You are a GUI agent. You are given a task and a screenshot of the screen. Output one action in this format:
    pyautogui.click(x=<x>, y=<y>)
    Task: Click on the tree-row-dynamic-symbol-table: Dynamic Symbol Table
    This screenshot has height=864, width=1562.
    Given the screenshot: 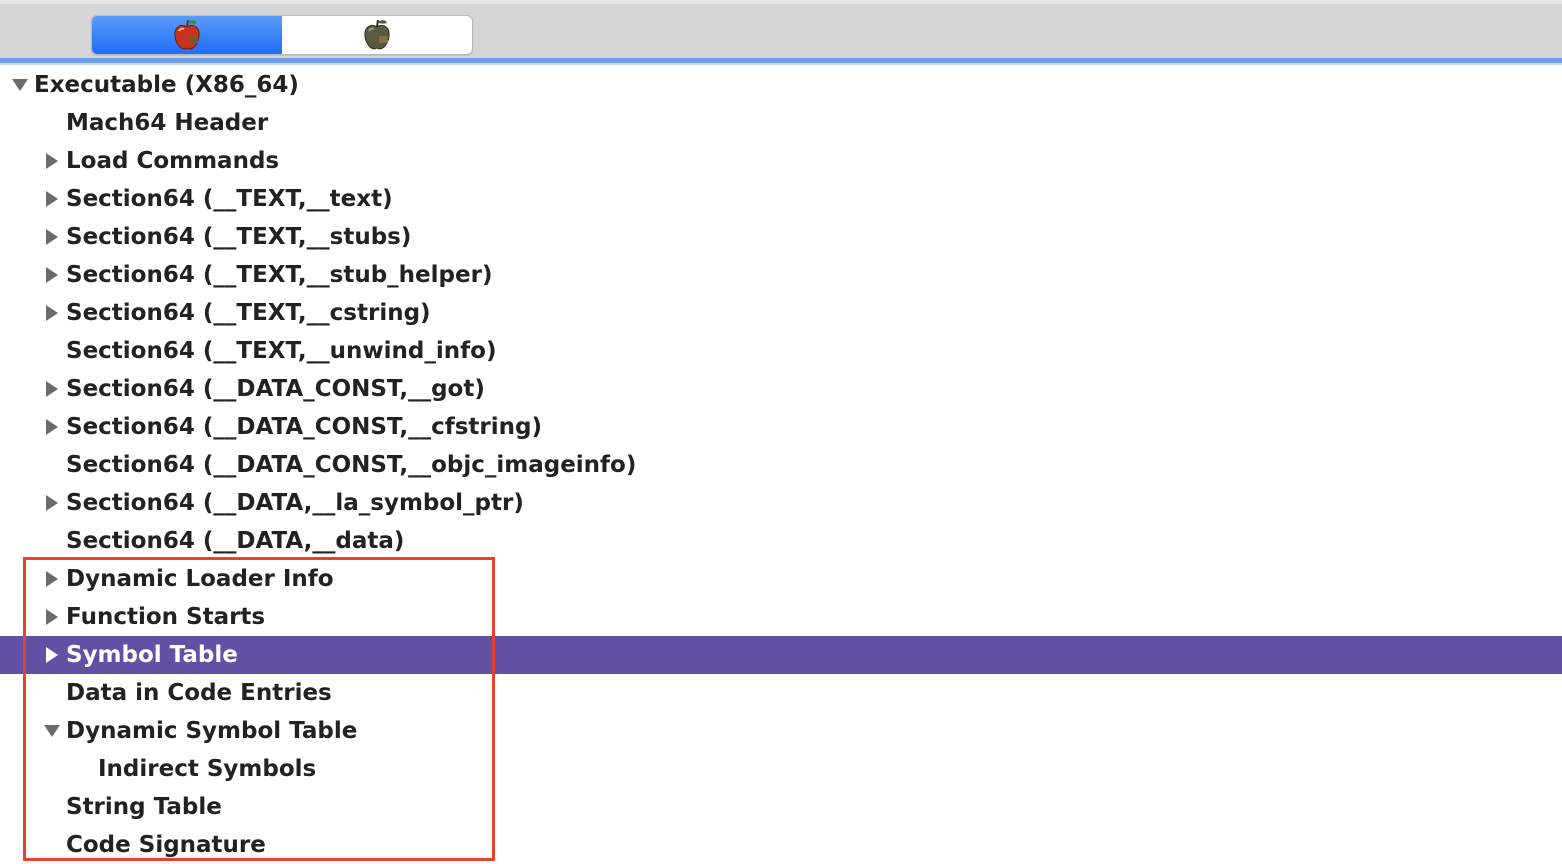 What is the action you would take?
    pyautogui.click(x=781, y=731)
    